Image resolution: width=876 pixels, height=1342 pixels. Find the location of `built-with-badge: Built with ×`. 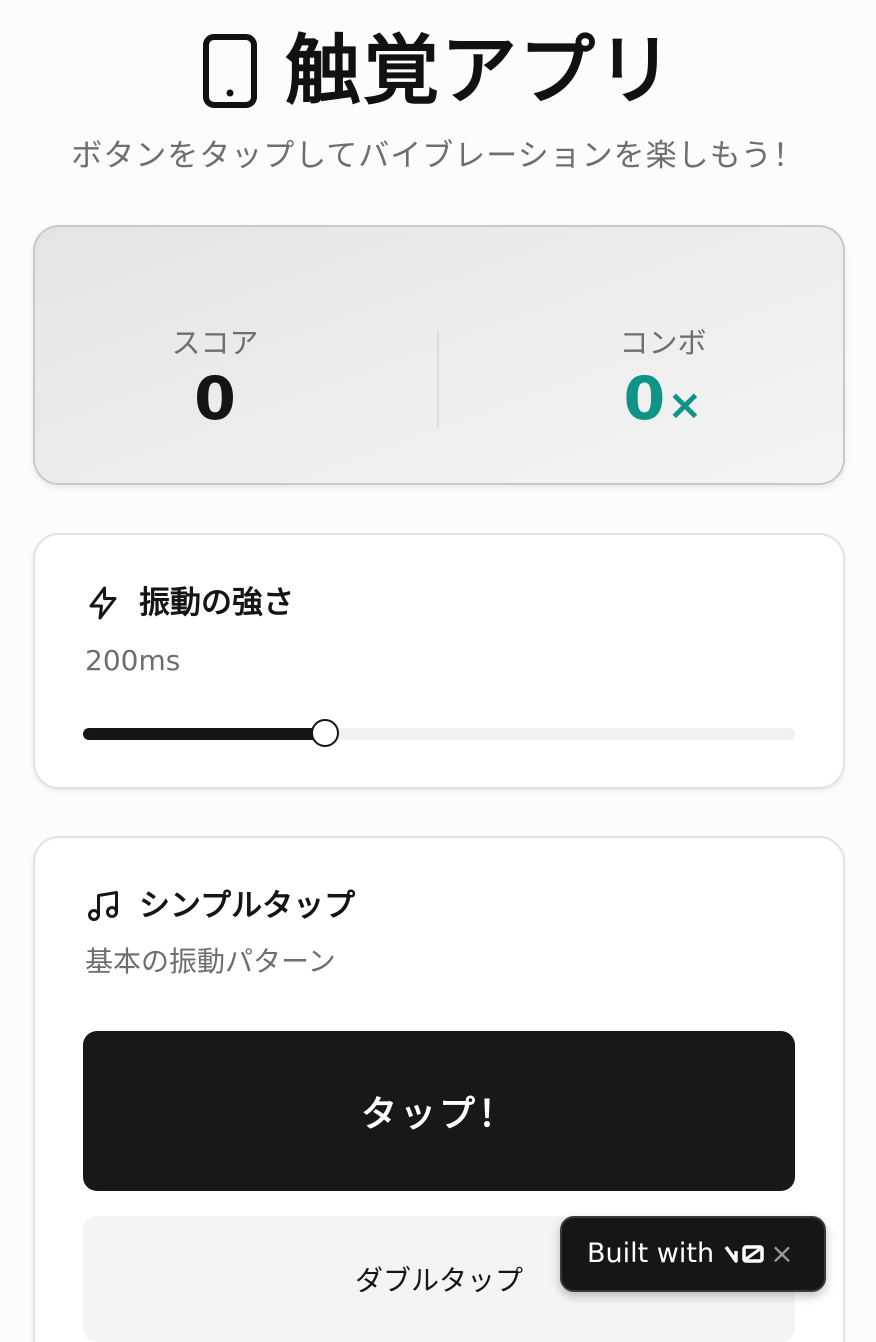

built-with-badge: Built with × is located at coordinates (693, 1254).